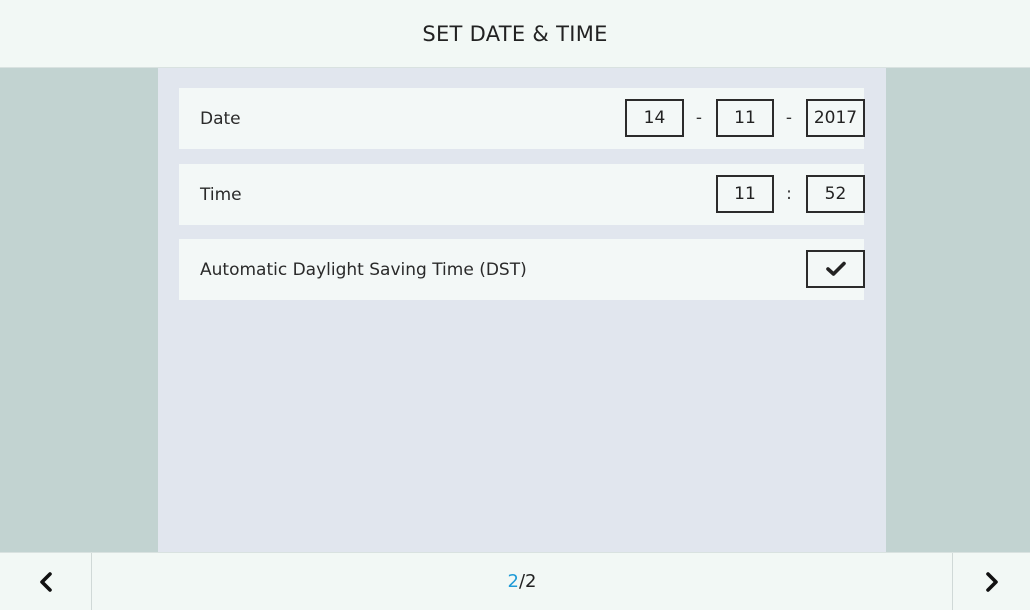 This screenshot has width=1030, height=610. What do you see at coordinates (835, 194) in the screenshot?
I see `minute-field: 52` at bounding box center [835, 194].